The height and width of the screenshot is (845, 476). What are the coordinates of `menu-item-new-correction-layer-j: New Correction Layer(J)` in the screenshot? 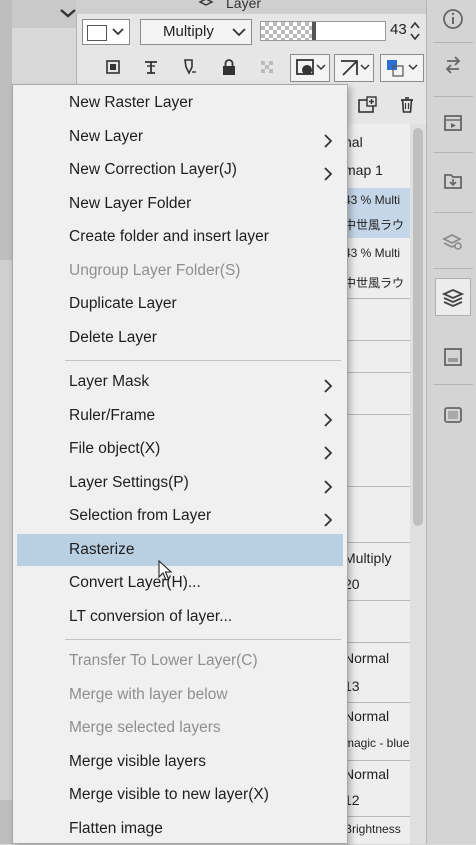 It's located at (180, 170).